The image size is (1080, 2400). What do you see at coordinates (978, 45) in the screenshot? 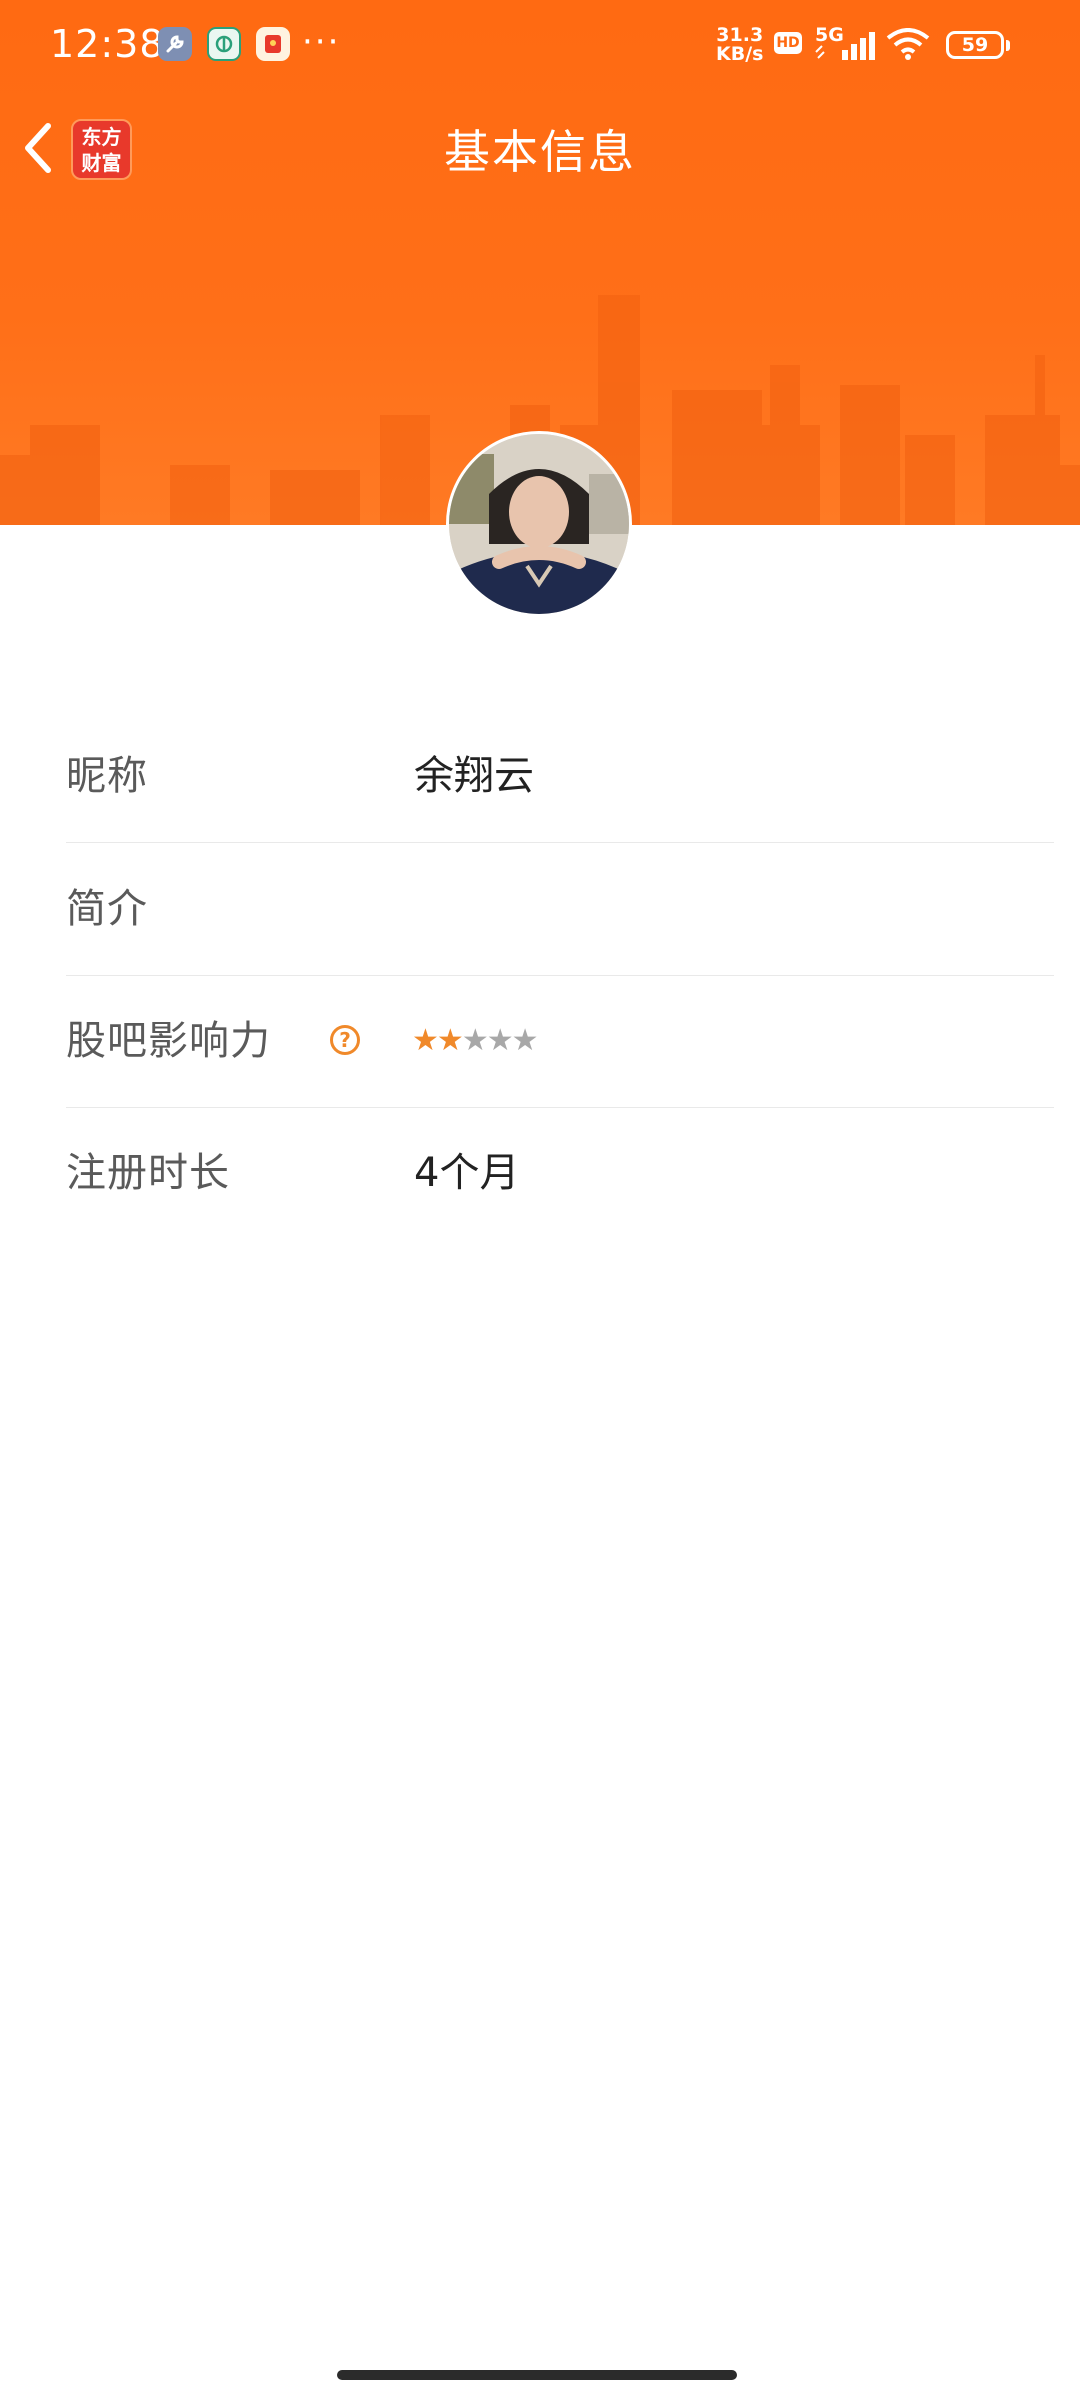
I see `battery-icon: 59` at bounding box center [978, 45].